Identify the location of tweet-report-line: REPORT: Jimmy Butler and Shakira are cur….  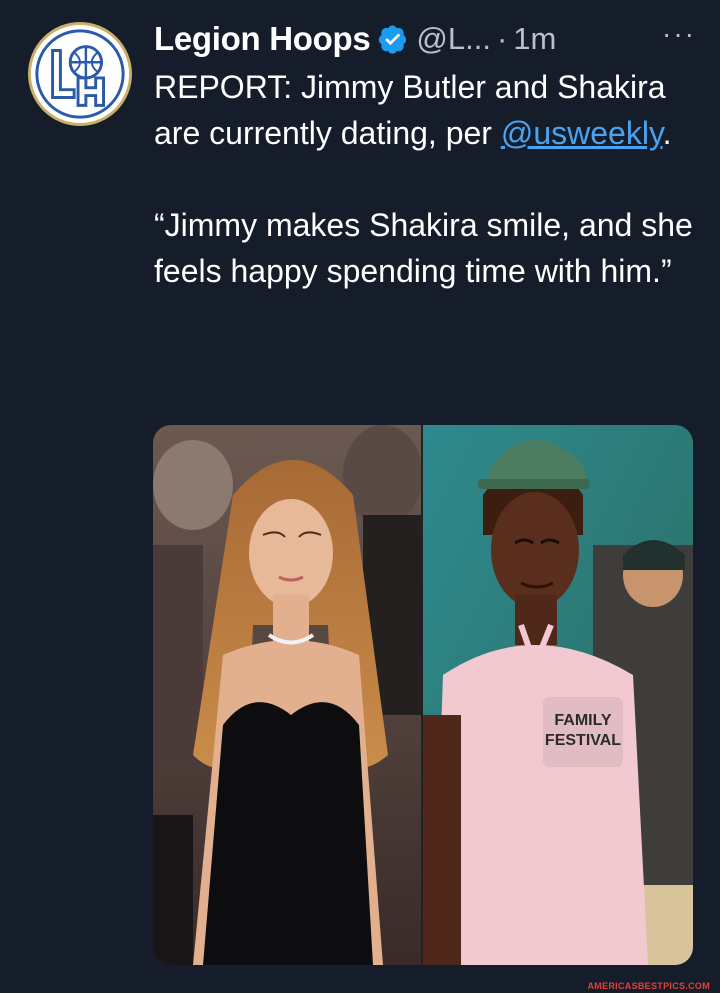
(429, 110).